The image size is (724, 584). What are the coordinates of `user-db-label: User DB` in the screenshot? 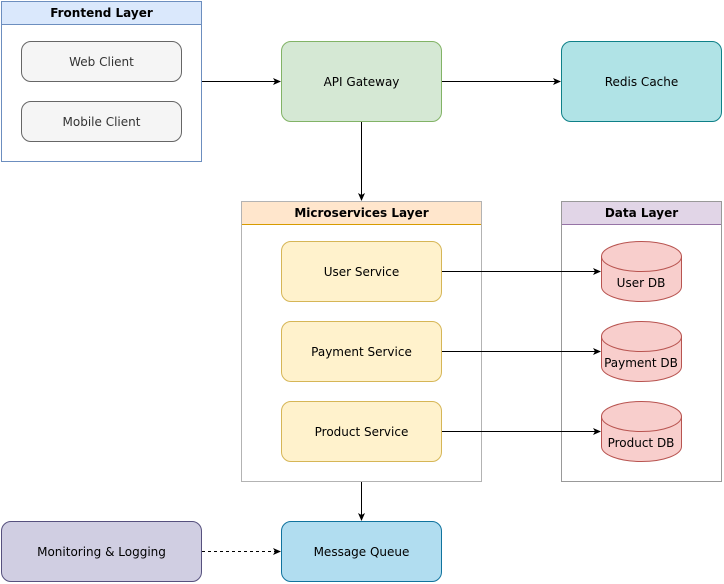 It's located at (641, 283).